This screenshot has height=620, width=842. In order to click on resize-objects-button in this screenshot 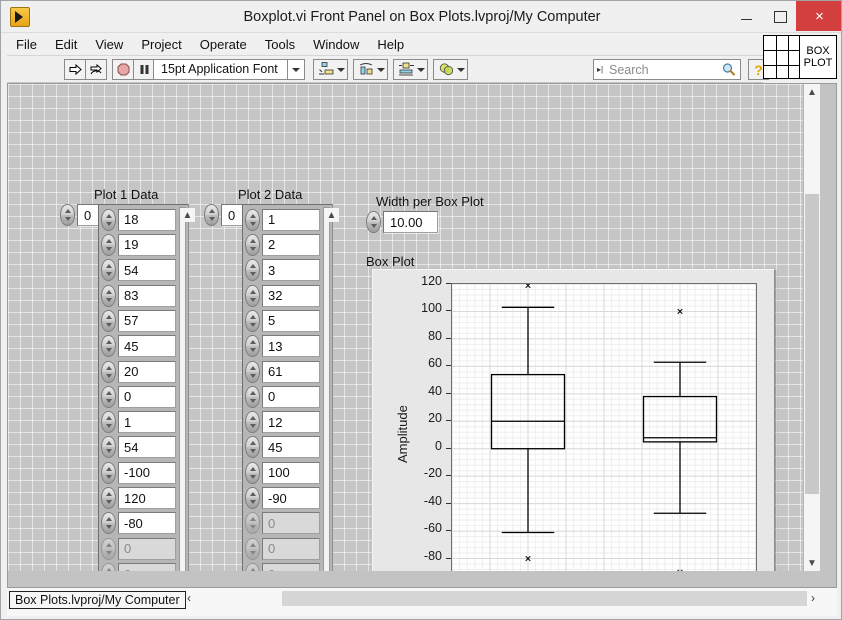, I will do `click(410, 69)`.